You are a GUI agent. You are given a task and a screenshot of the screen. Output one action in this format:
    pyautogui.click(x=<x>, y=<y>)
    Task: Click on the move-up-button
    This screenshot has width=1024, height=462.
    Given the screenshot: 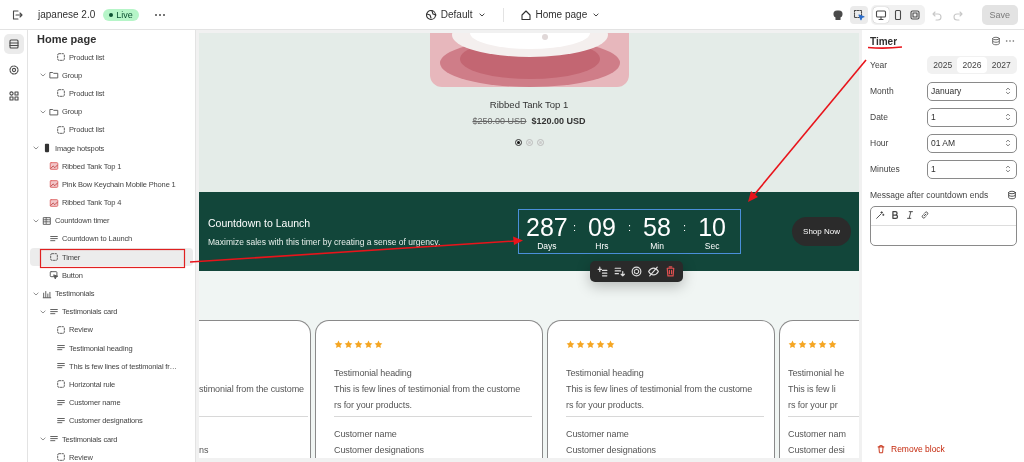 What is the action you would take?
    pyautogui.click(x=602, y=271)
    